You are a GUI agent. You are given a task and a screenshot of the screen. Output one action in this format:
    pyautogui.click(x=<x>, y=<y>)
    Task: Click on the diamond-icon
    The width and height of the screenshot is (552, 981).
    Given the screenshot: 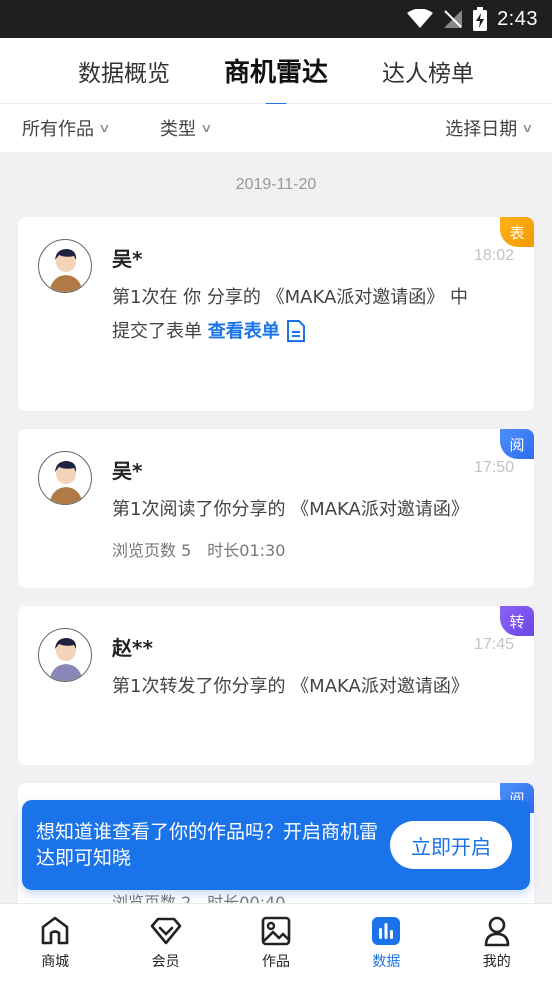 What is the action you would take?
    pyautogui.click(x=165, y=930)
    